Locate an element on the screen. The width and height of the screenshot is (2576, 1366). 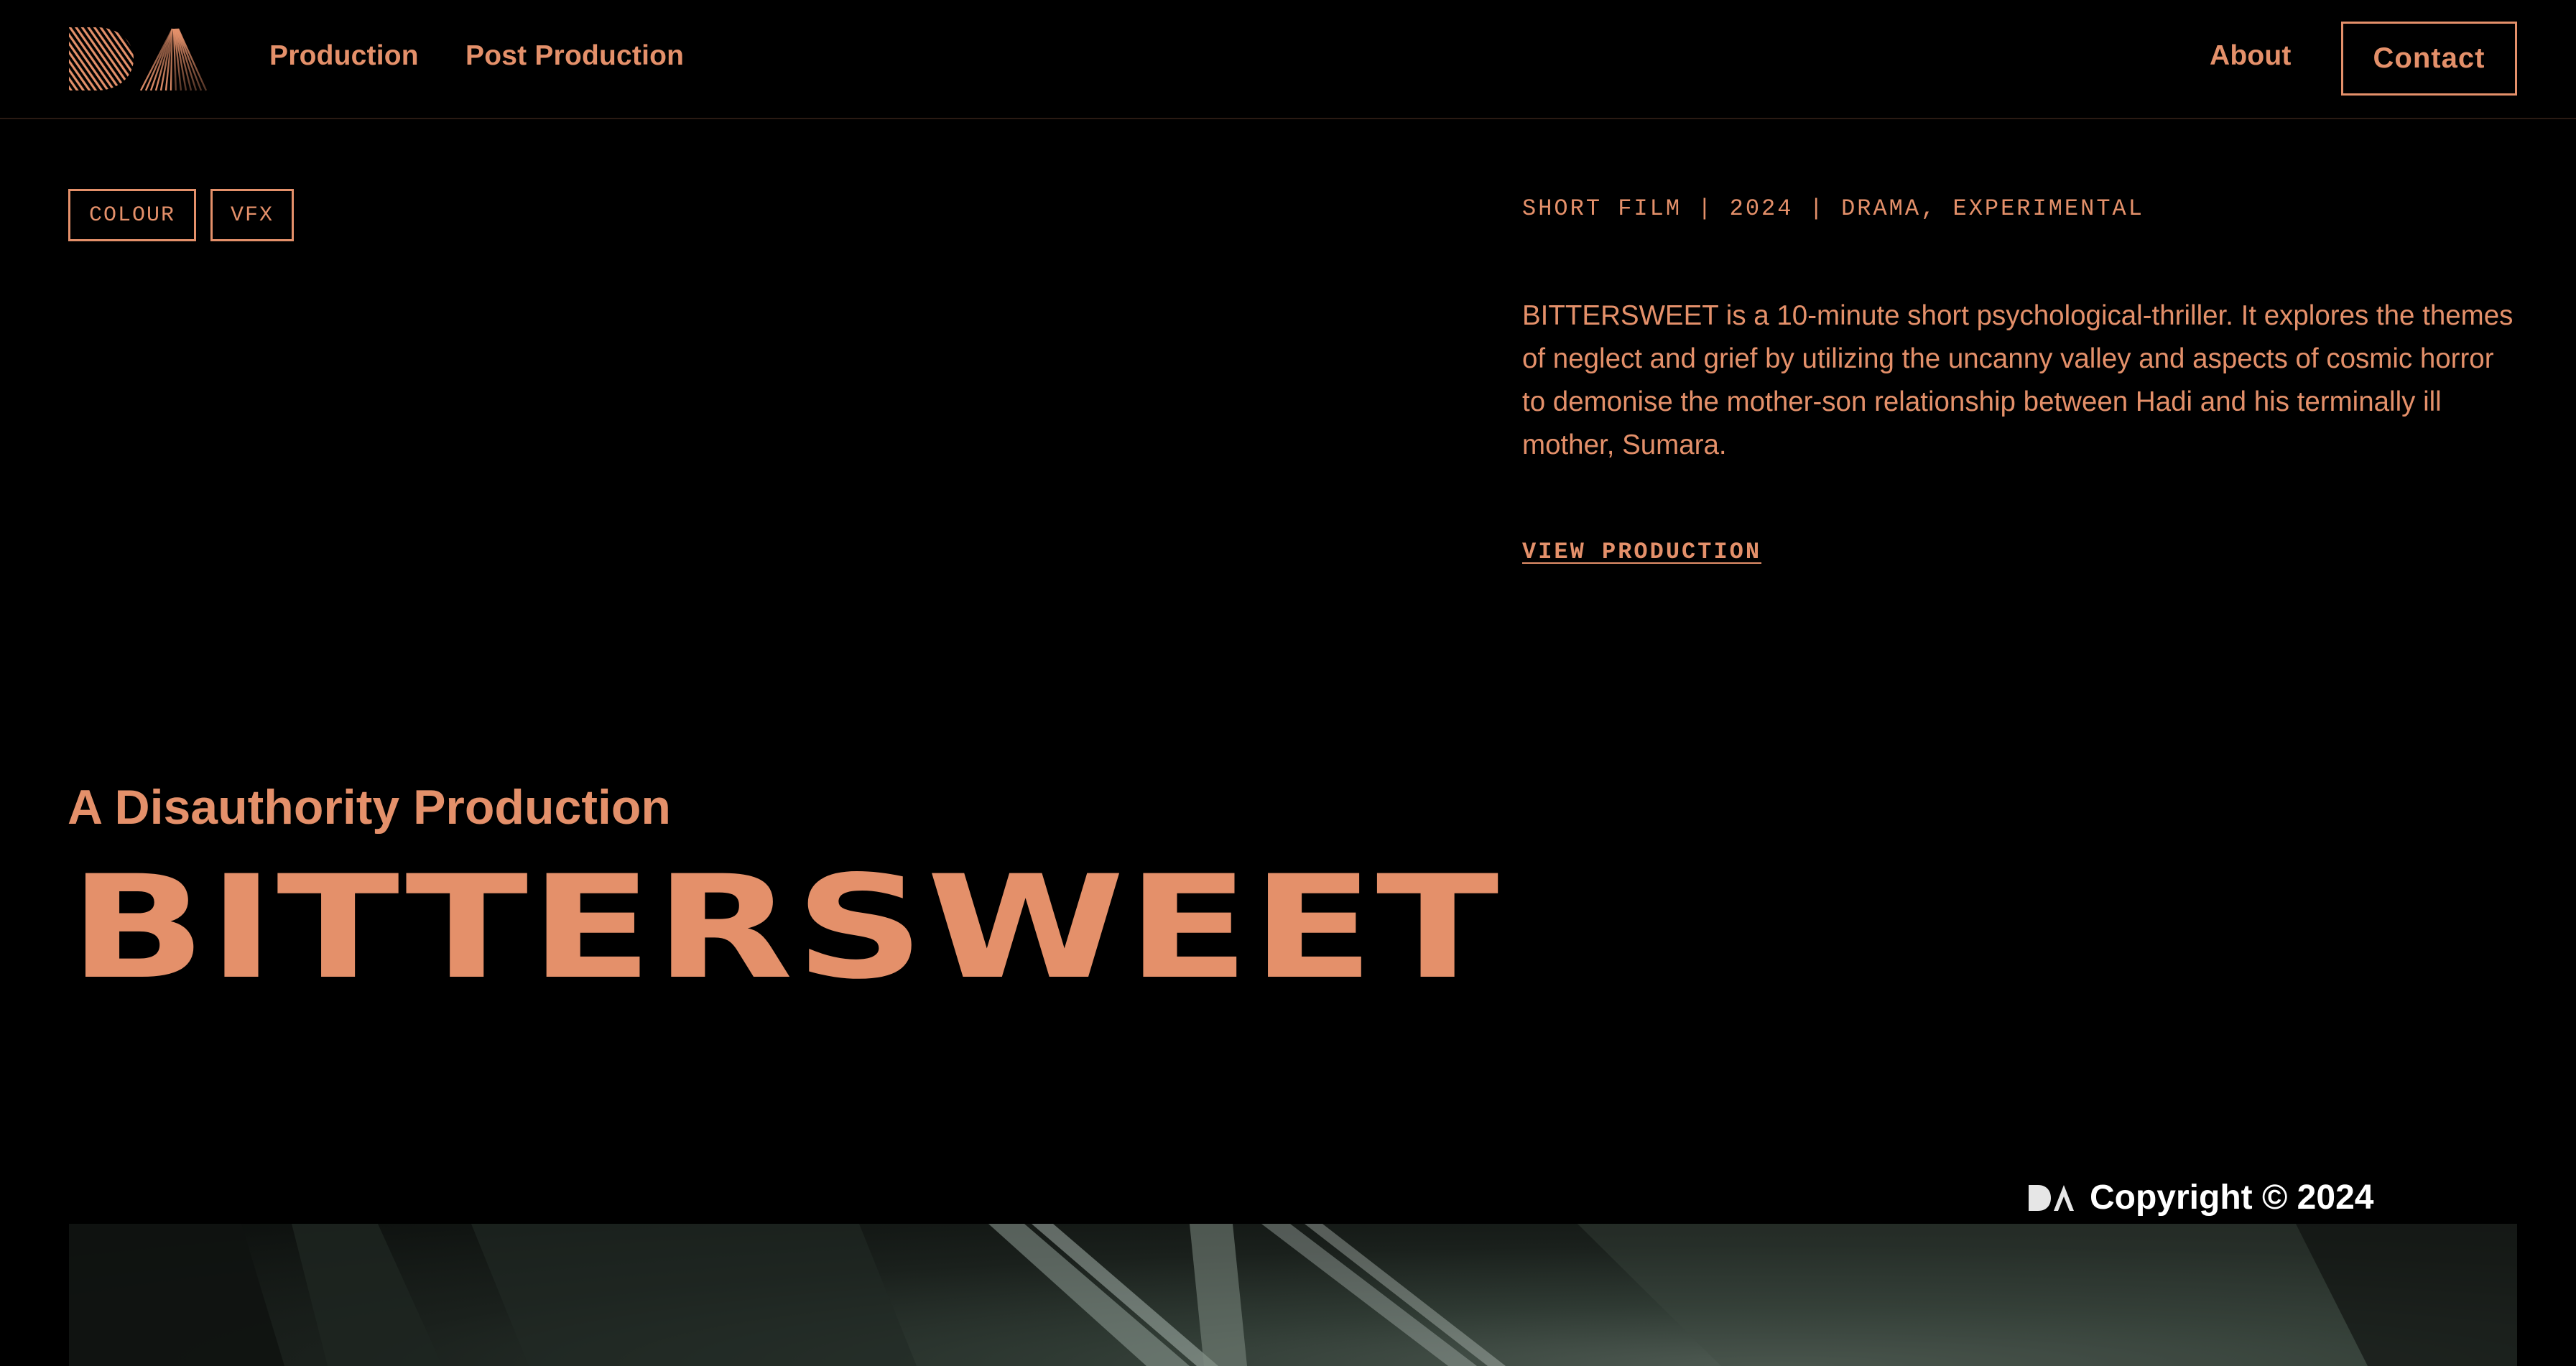
production-subtitle: A Disauthority Production is located at coordinates (369, 807).